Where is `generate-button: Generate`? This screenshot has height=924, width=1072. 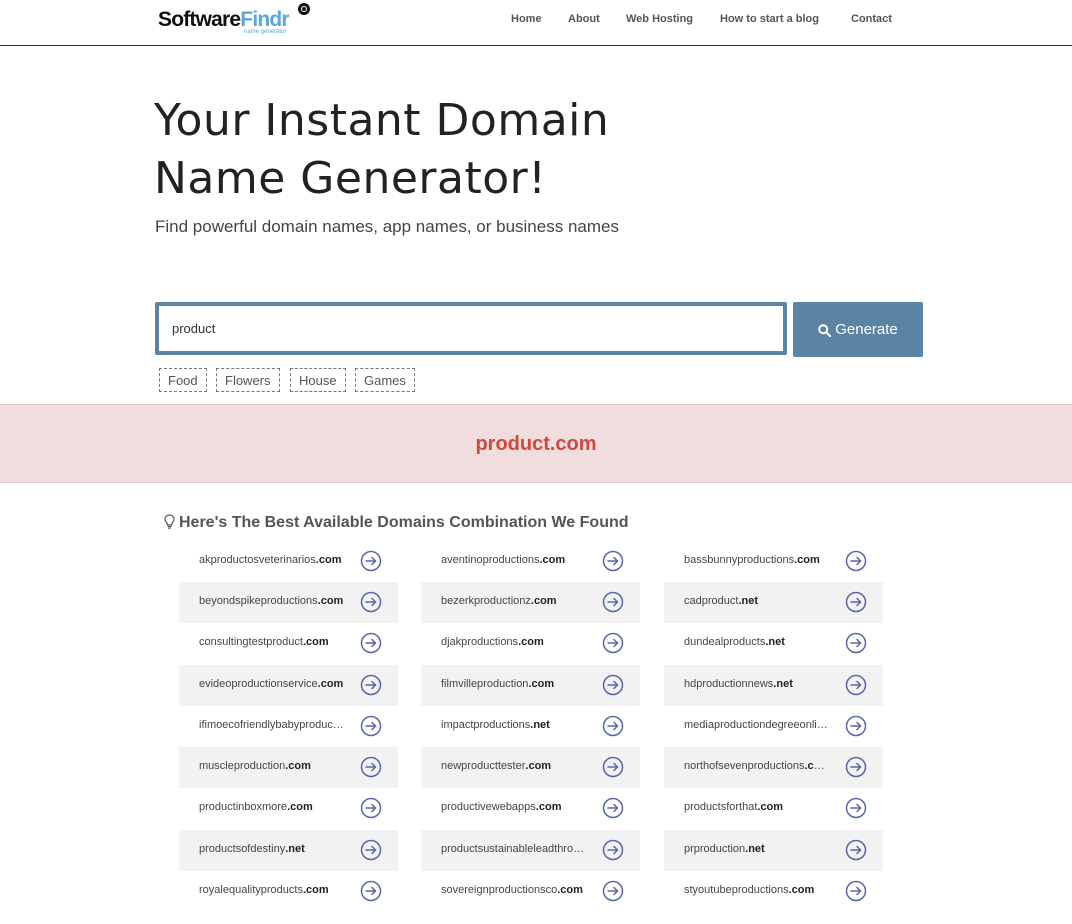 generate-button: Generate is located at coordinates (858, 329).